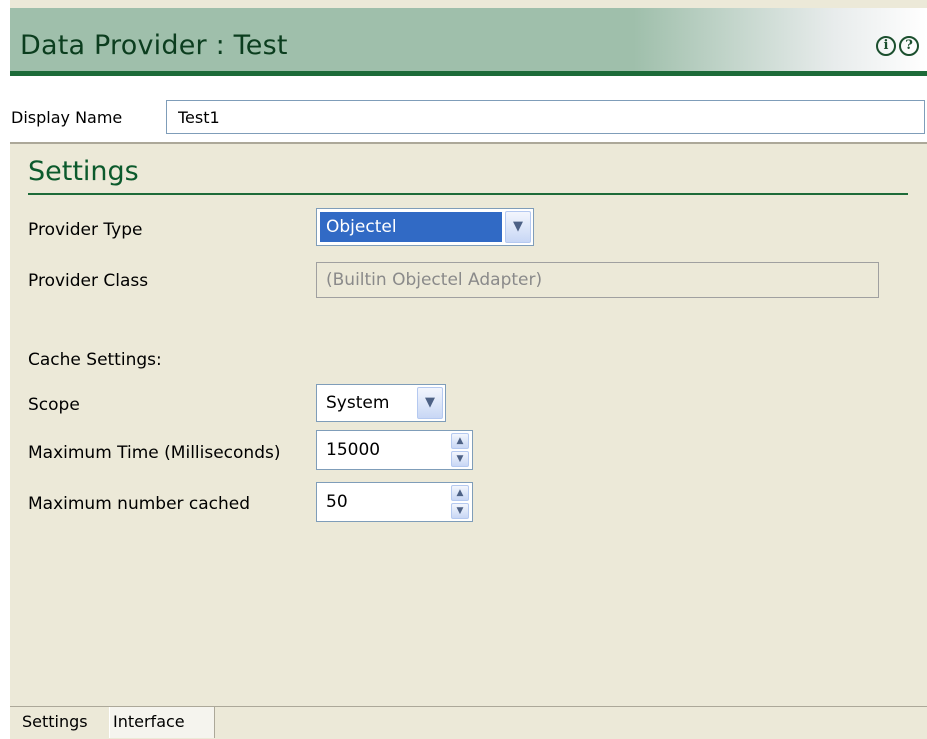 This screenshot has height=739, width=927. Describe the element at coordinates (358, 403) in the screenshot. I see `scope-value: System` at that location.